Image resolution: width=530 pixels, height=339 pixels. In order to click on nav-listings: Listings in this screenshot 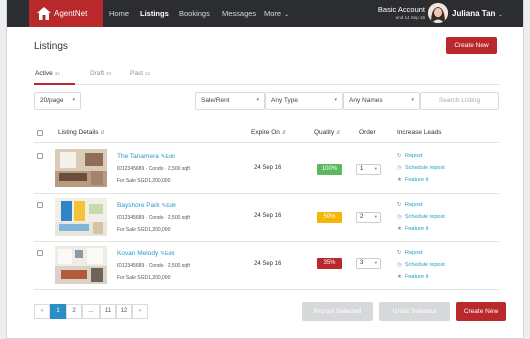, I will do `click(154, 13)`.